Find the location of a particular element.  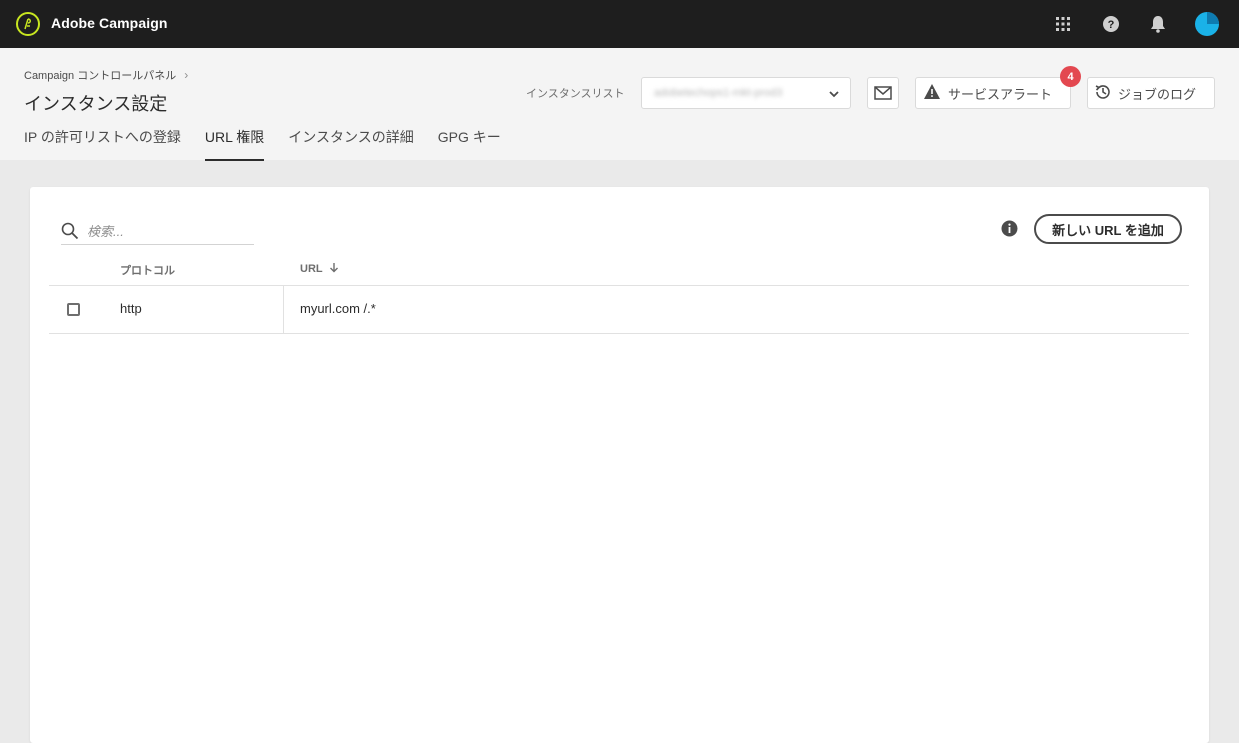

alert-count-badge: 4 is located at coordinates (1070, 76).